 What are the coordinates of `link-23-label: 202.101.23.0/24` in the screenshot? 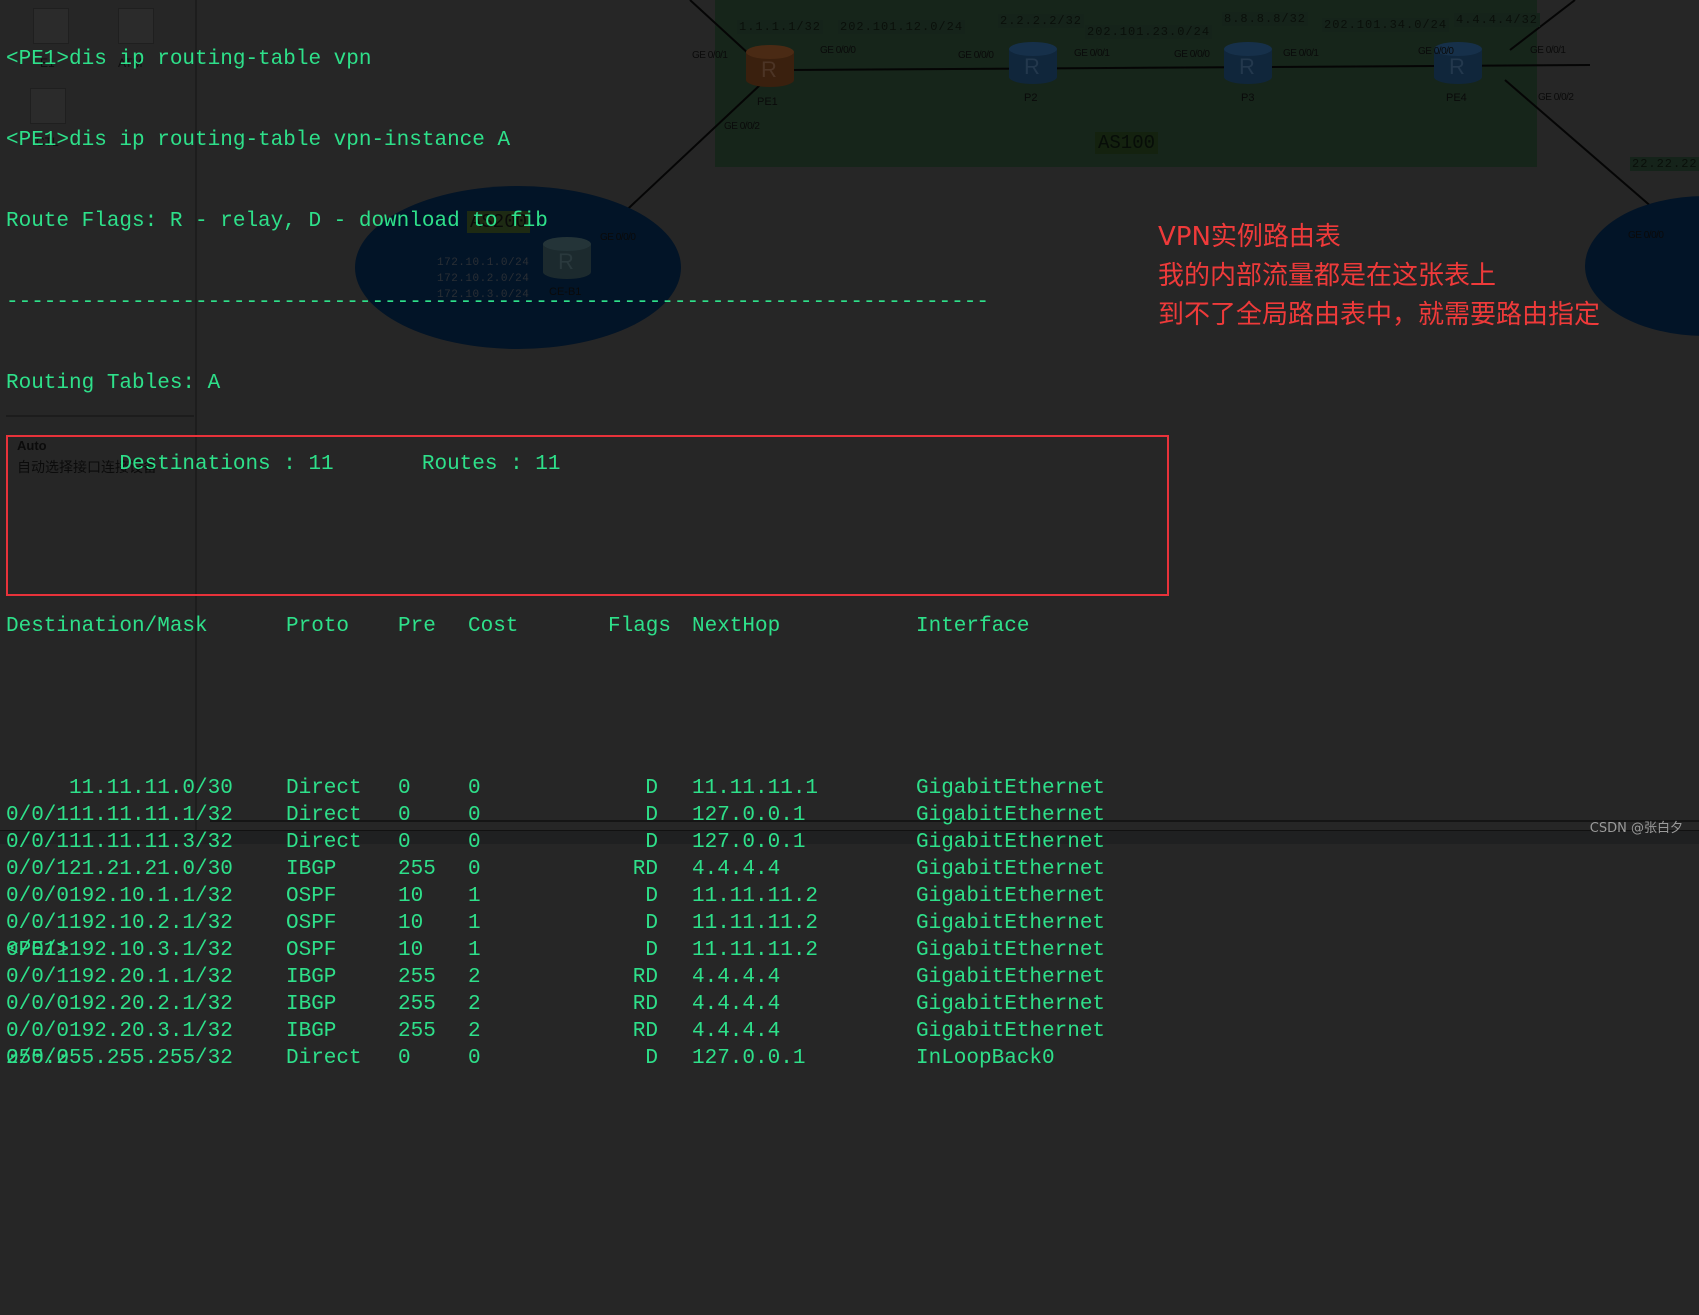 It's located at (1149, 32).